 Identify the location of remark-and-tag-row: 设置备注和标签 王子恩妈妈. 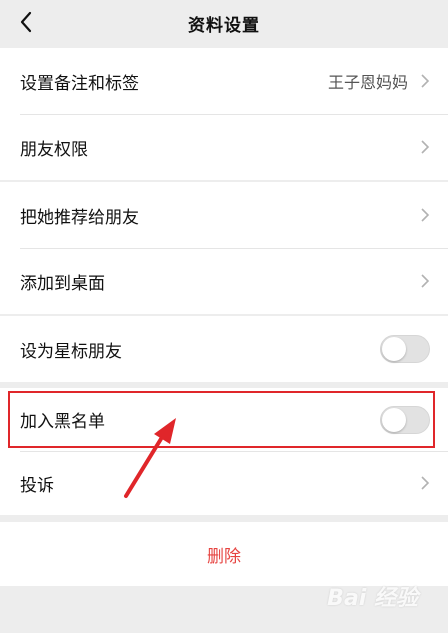
(224, 81).